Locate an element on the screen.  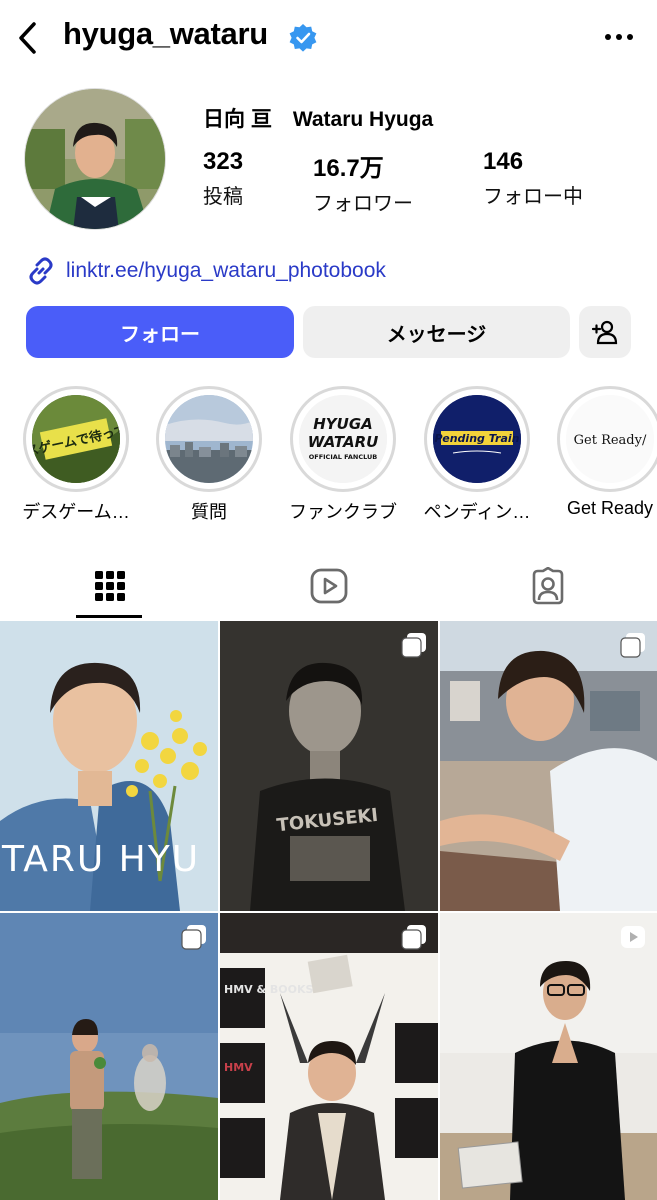
grid-icon is located at coordinates (109, 586).